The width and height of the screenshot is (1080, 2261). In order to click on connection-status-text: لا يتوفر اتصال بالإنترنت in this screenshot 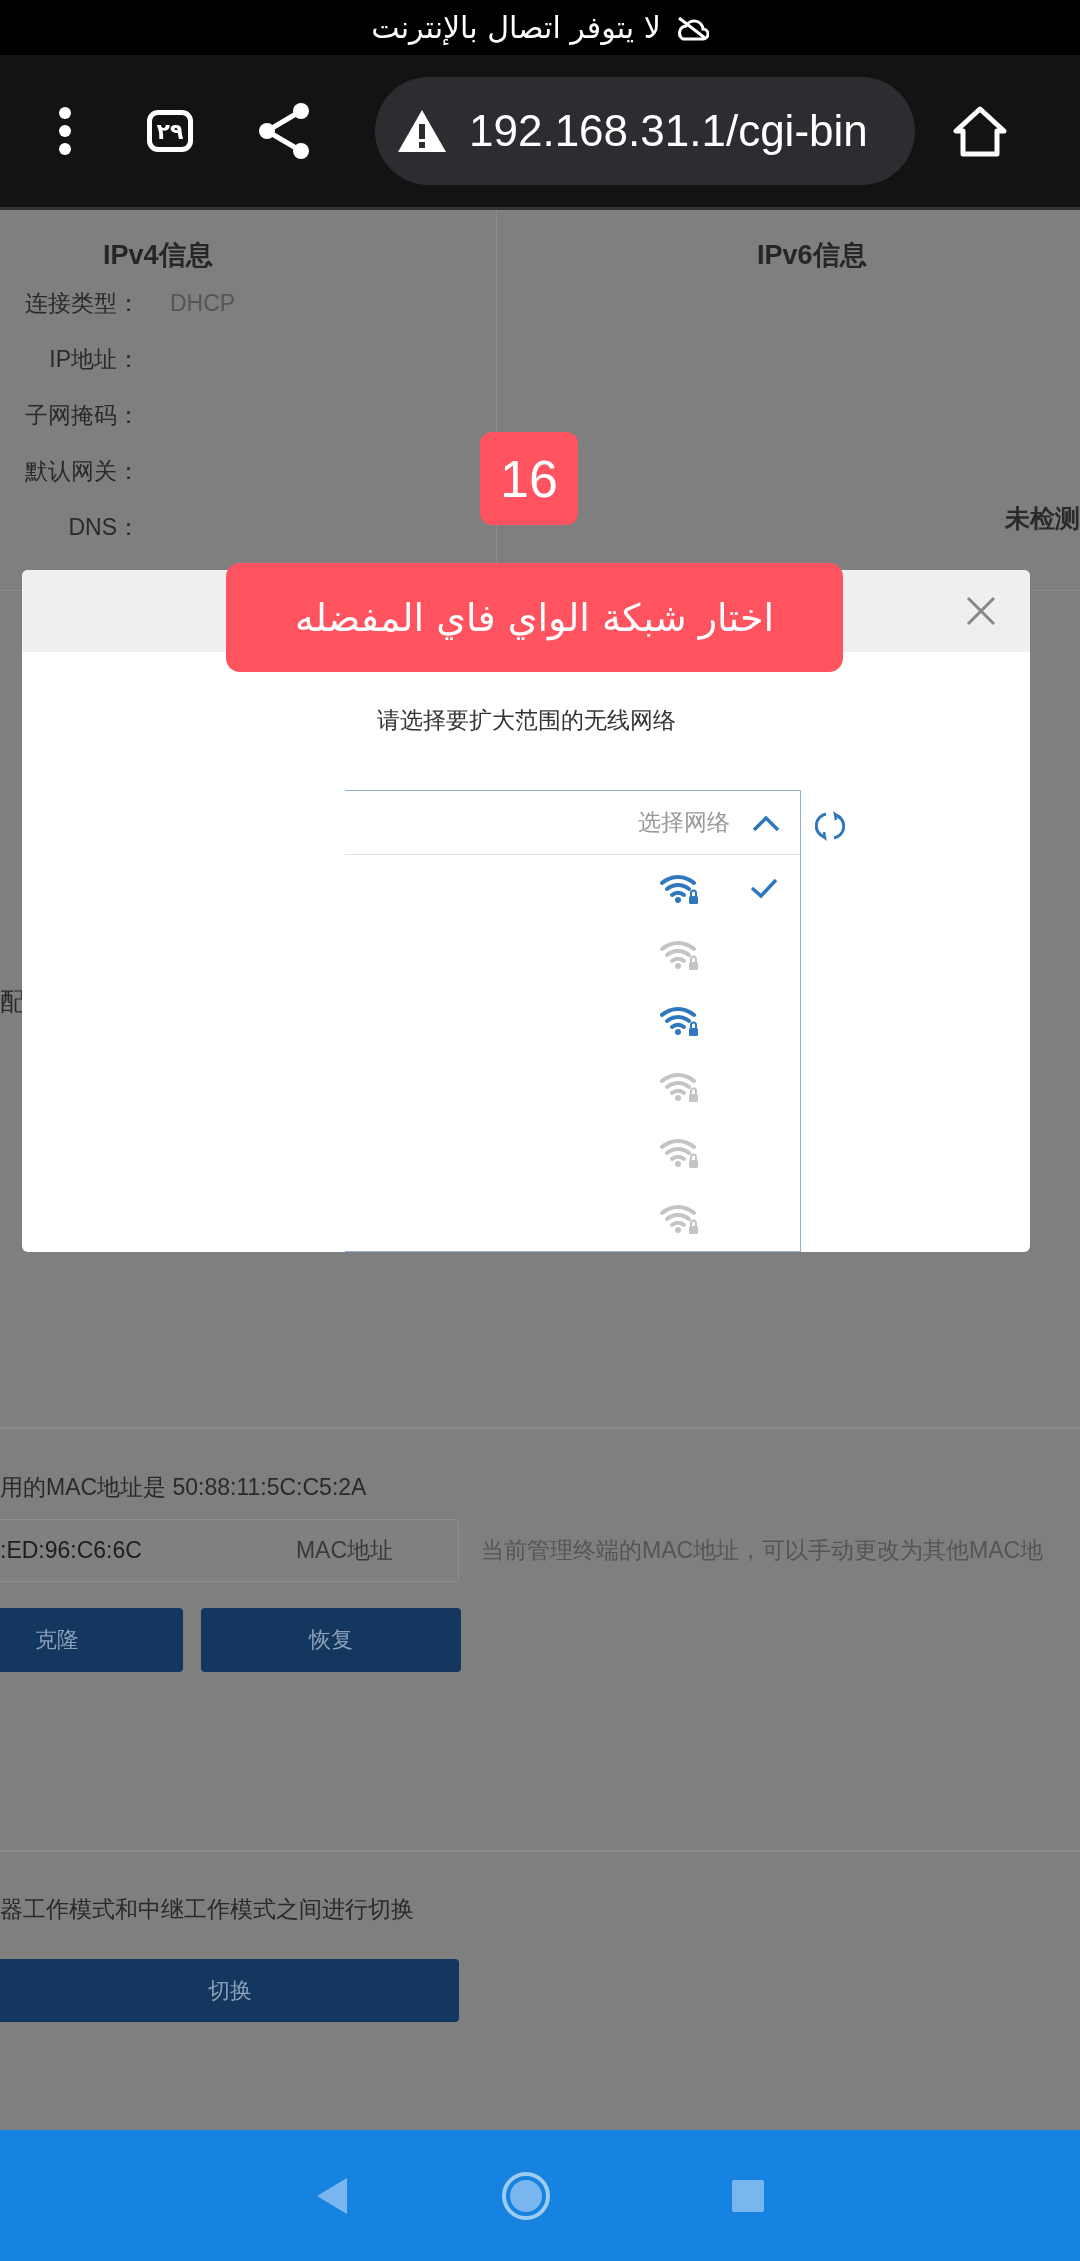, I will do `click(516, 27)`.